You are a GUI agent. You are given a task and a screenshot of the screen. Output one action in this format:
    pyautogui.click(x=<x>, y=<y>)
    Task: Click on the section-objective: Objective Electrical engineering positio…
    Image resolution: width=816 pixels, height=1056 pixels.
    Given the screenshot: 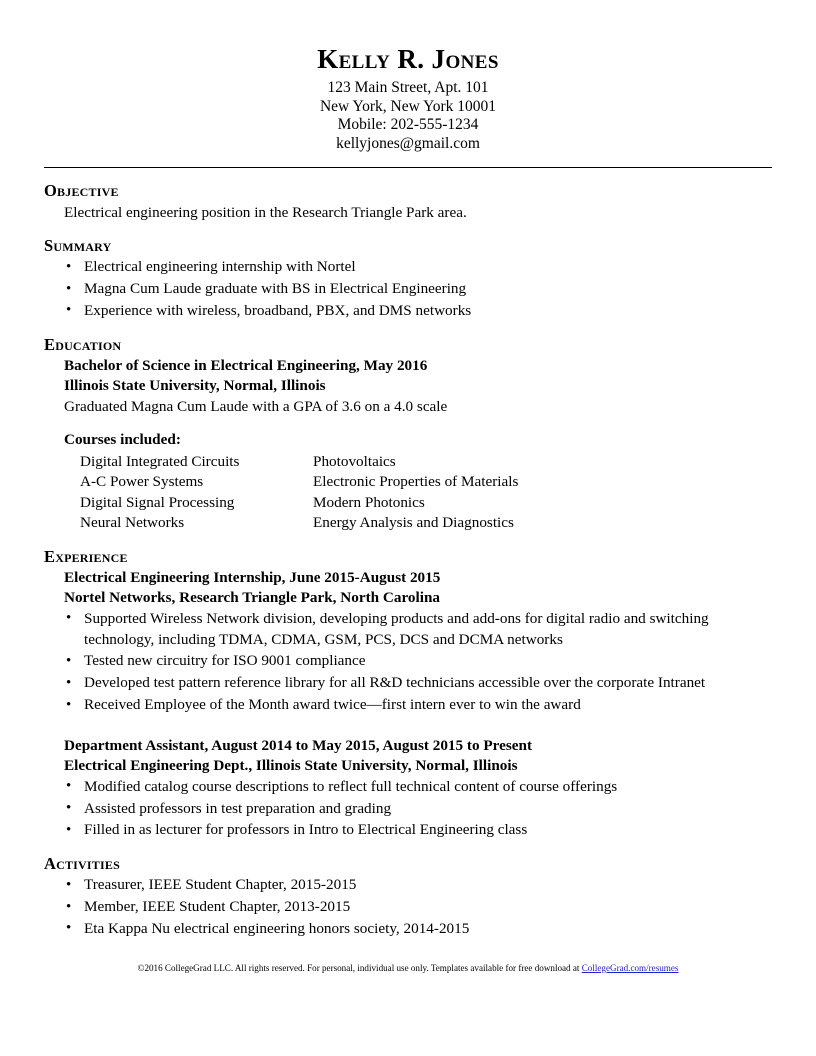 What is the action you would take?
    pyautogui.click(x=408, y=202)
    